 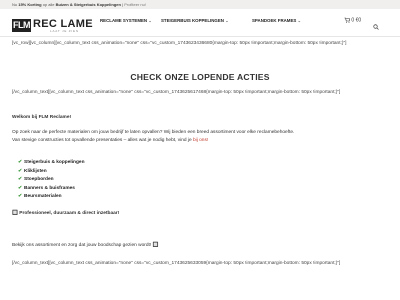 I want to click on nav-item-spandoek-frames: SPANDOEK FRAMES ⌄, so click(x=276, y=20).